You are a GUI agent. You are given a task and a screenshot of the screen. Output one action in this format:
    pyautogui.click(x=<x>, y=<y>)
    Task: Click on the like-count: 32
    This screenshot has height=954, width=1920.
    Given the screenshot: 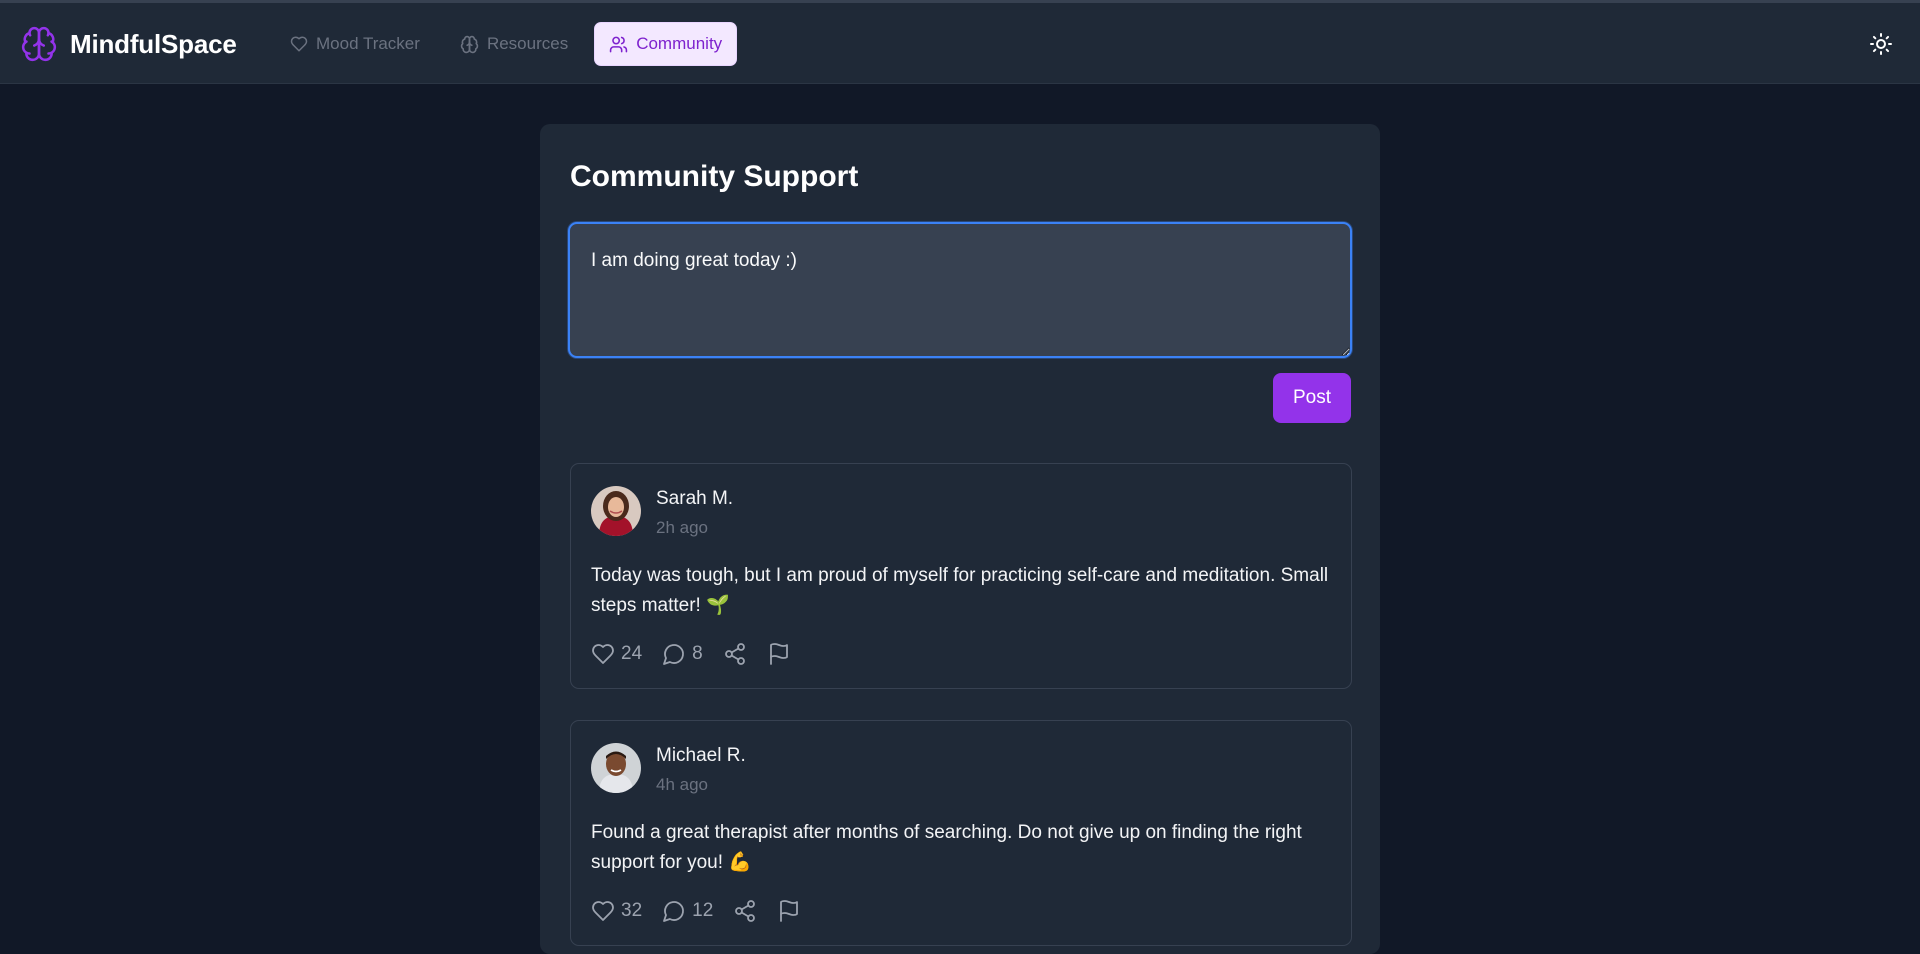 What is the action you would take?
    pyautogui.click(x=632, y=910)
    